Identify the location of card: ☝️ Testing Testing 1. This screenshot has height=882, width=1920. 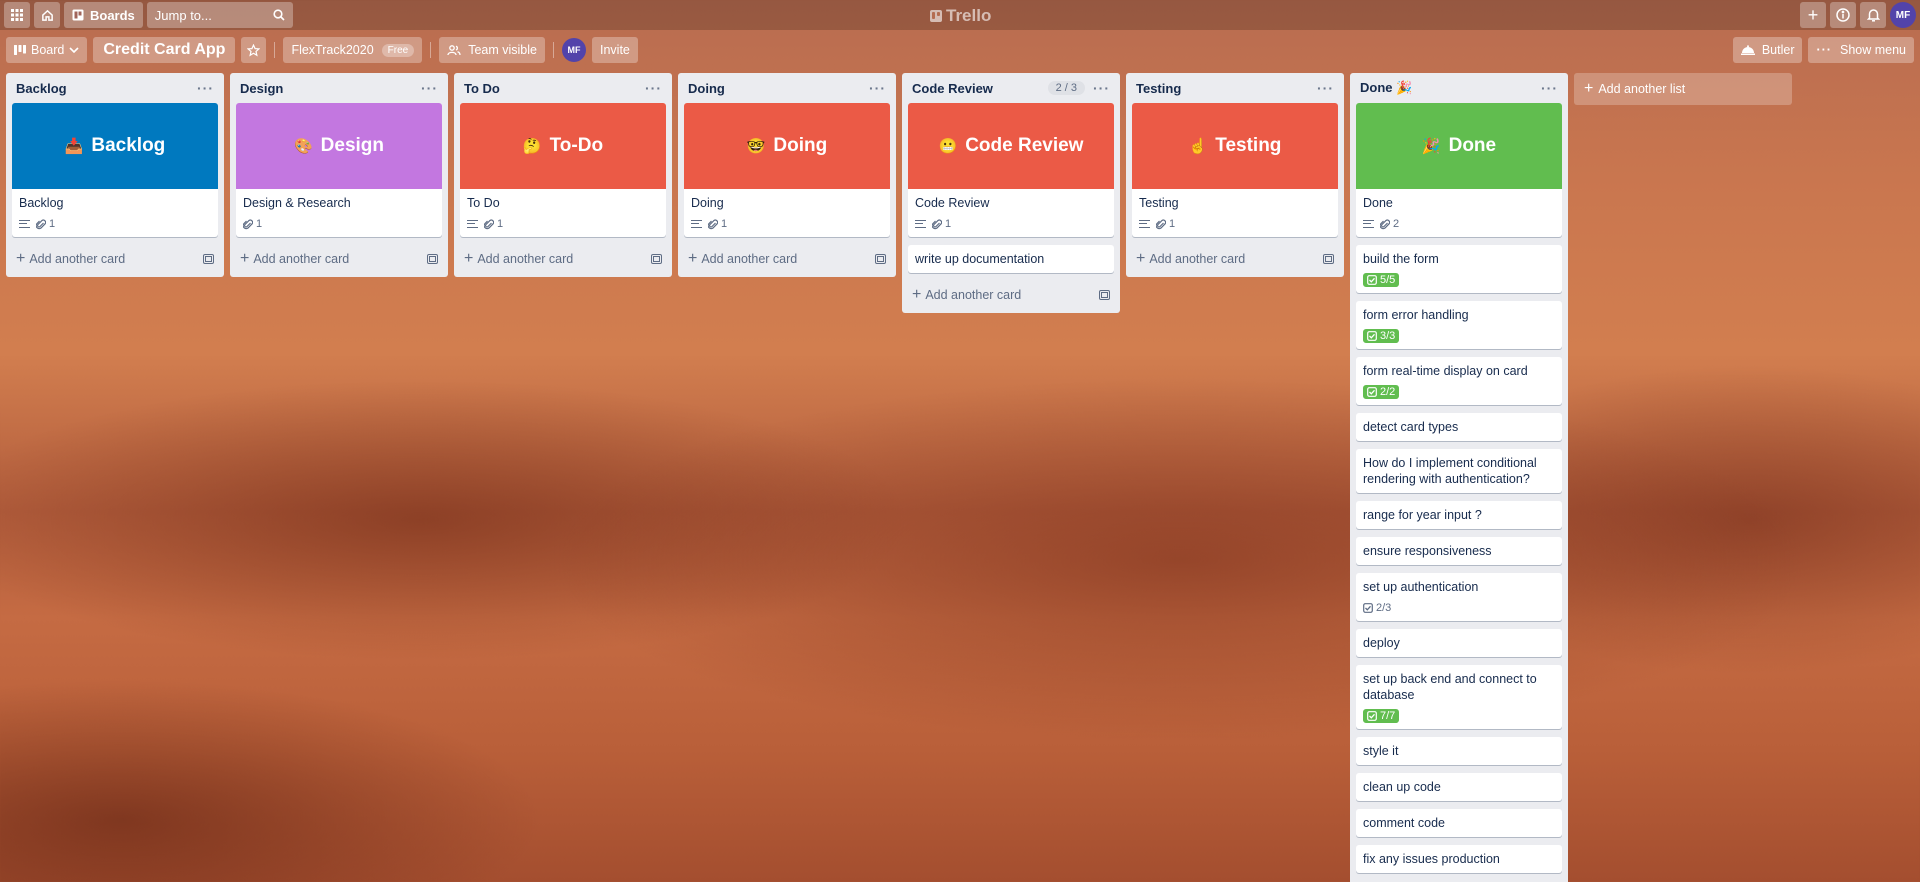
(1235, 170).